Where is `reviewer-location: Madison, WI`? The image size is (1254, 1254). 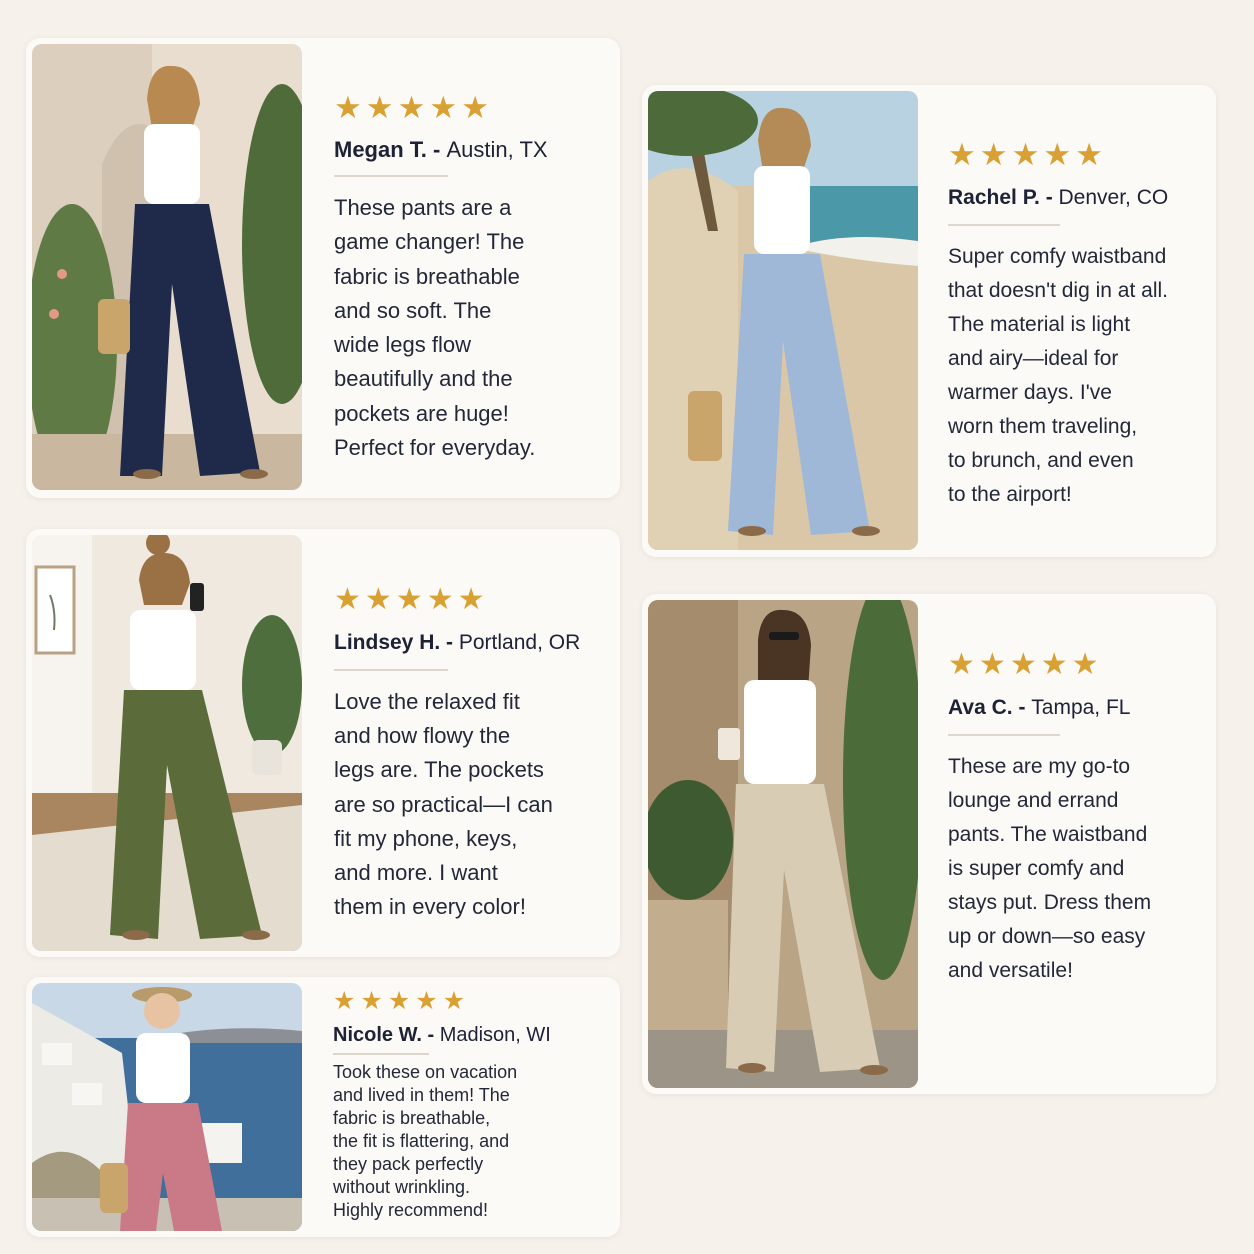
reviewer-location: Madison, WI is located at coordinates (495, 1035).